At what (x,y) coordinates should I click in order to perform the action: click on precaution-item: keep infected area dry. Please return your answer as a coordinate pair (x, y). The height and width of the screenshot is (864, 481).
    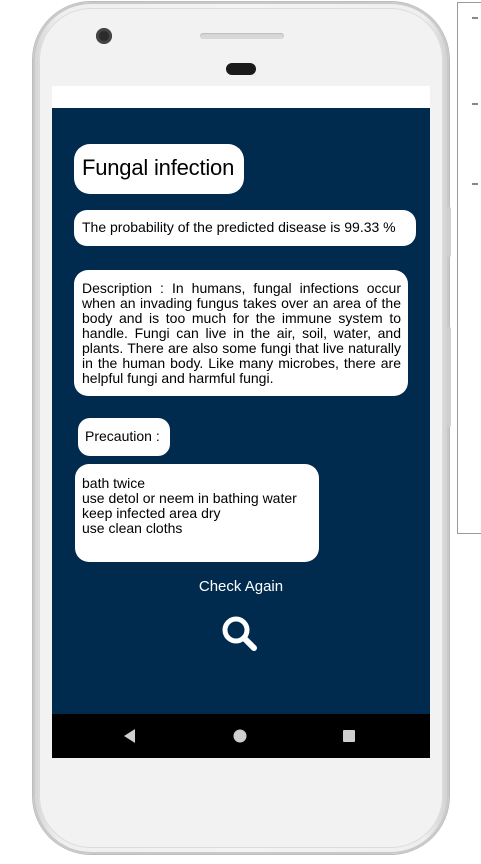
    Looking at the image, I should click on (151, 513).